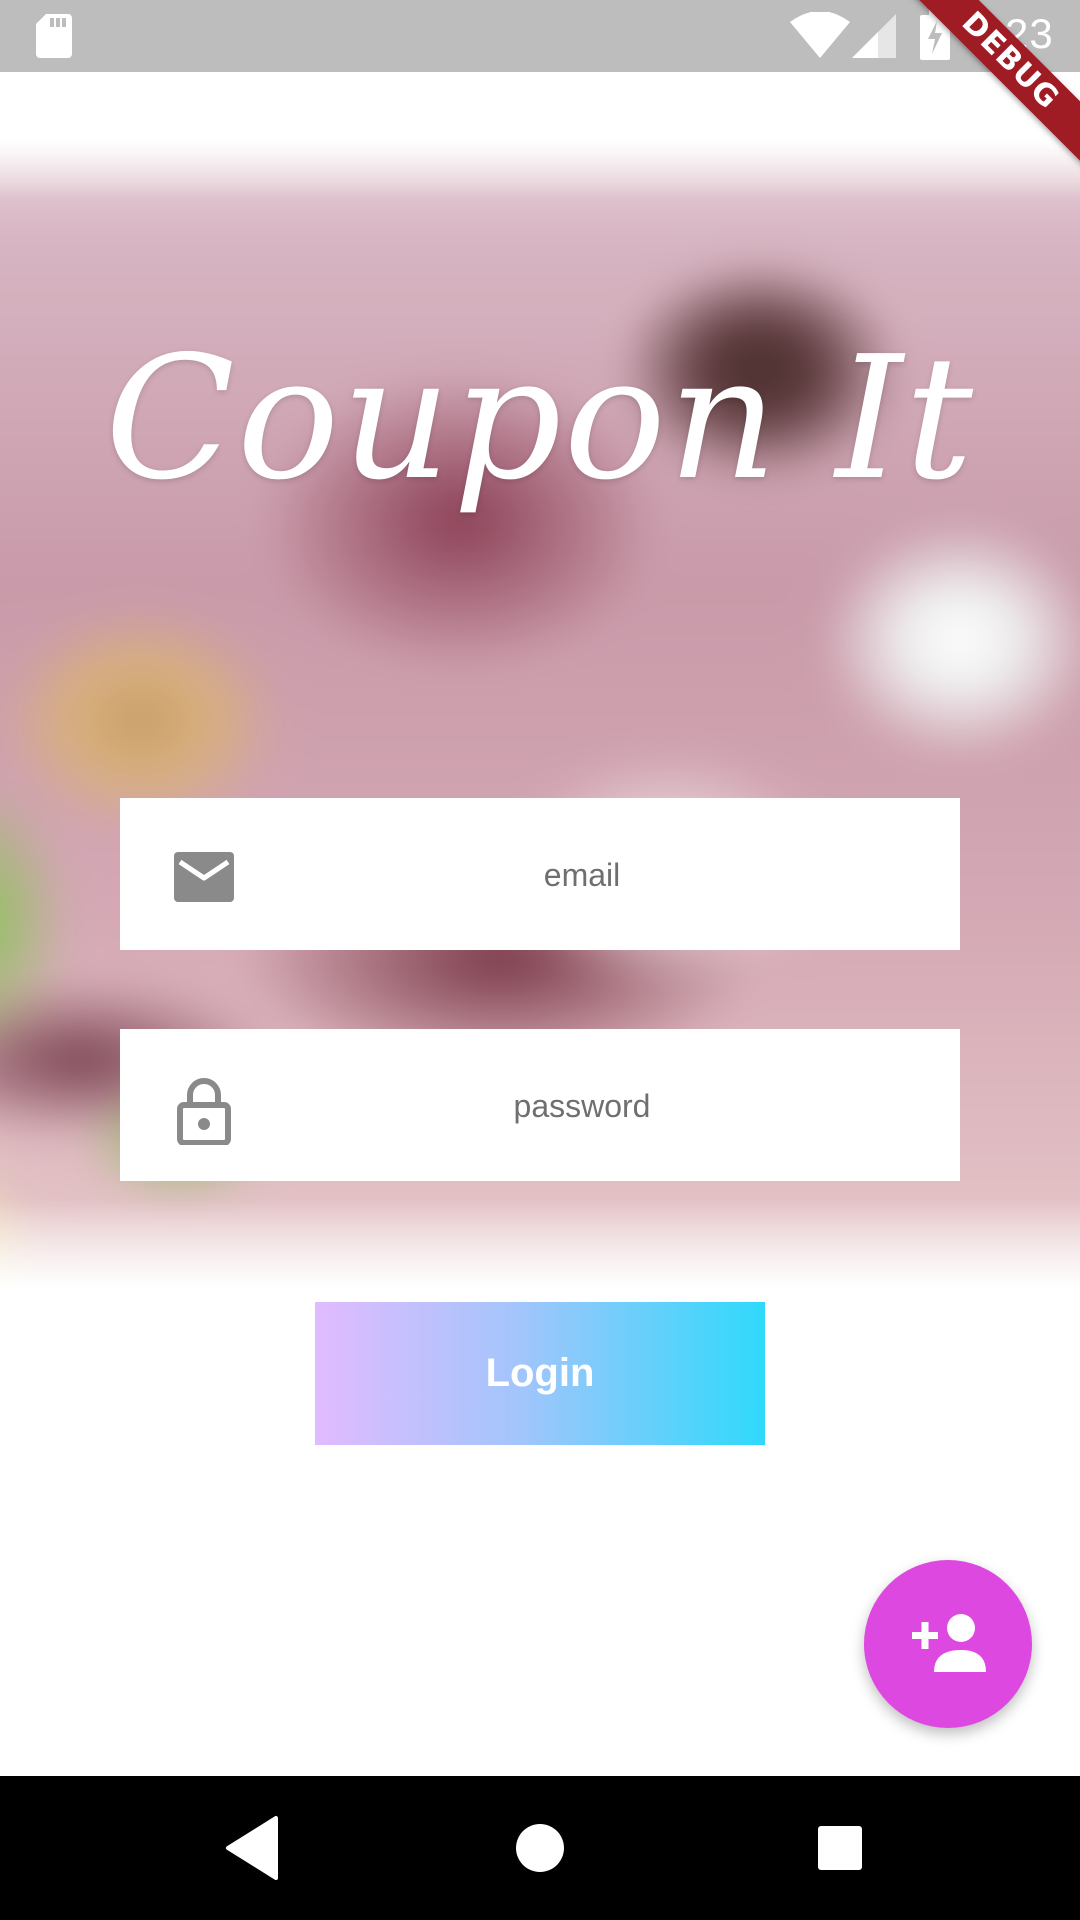  I want to click on navigation-bar, so click(540, 1848).